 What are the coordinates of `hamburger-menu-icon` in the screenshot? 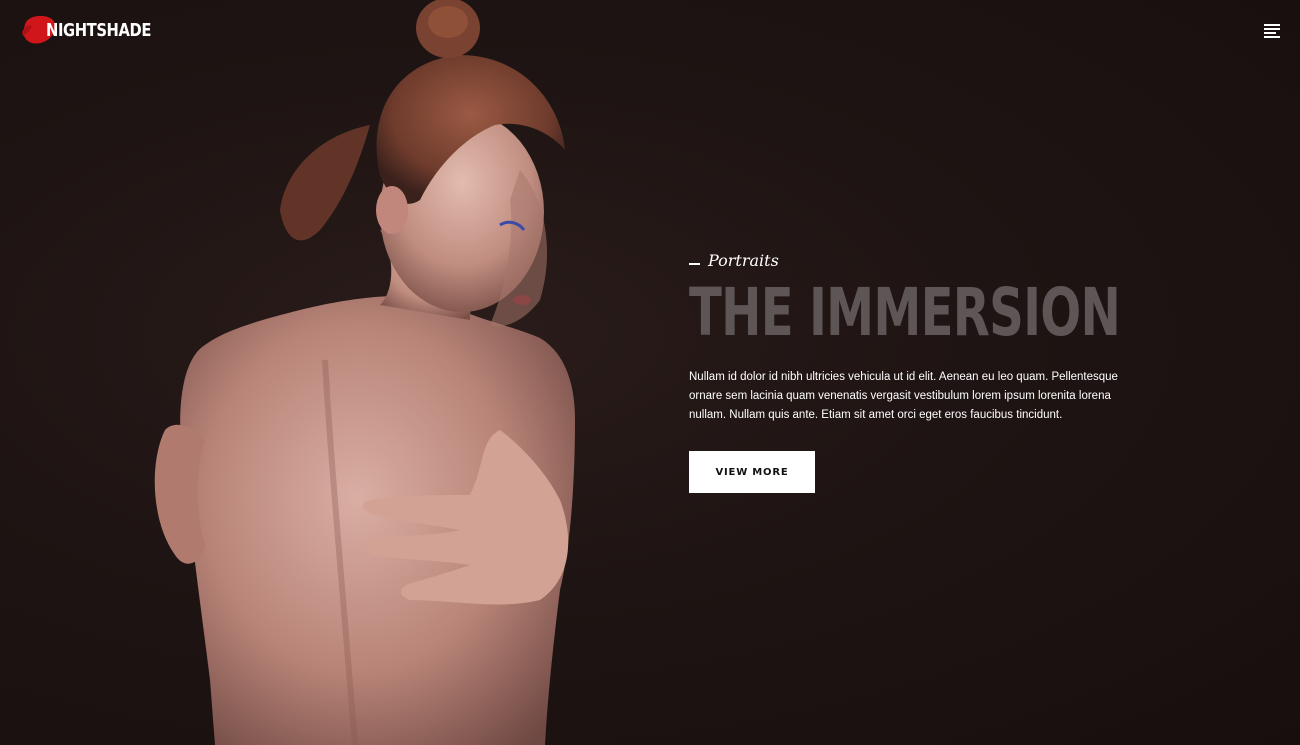 It's located at (1272, 31).